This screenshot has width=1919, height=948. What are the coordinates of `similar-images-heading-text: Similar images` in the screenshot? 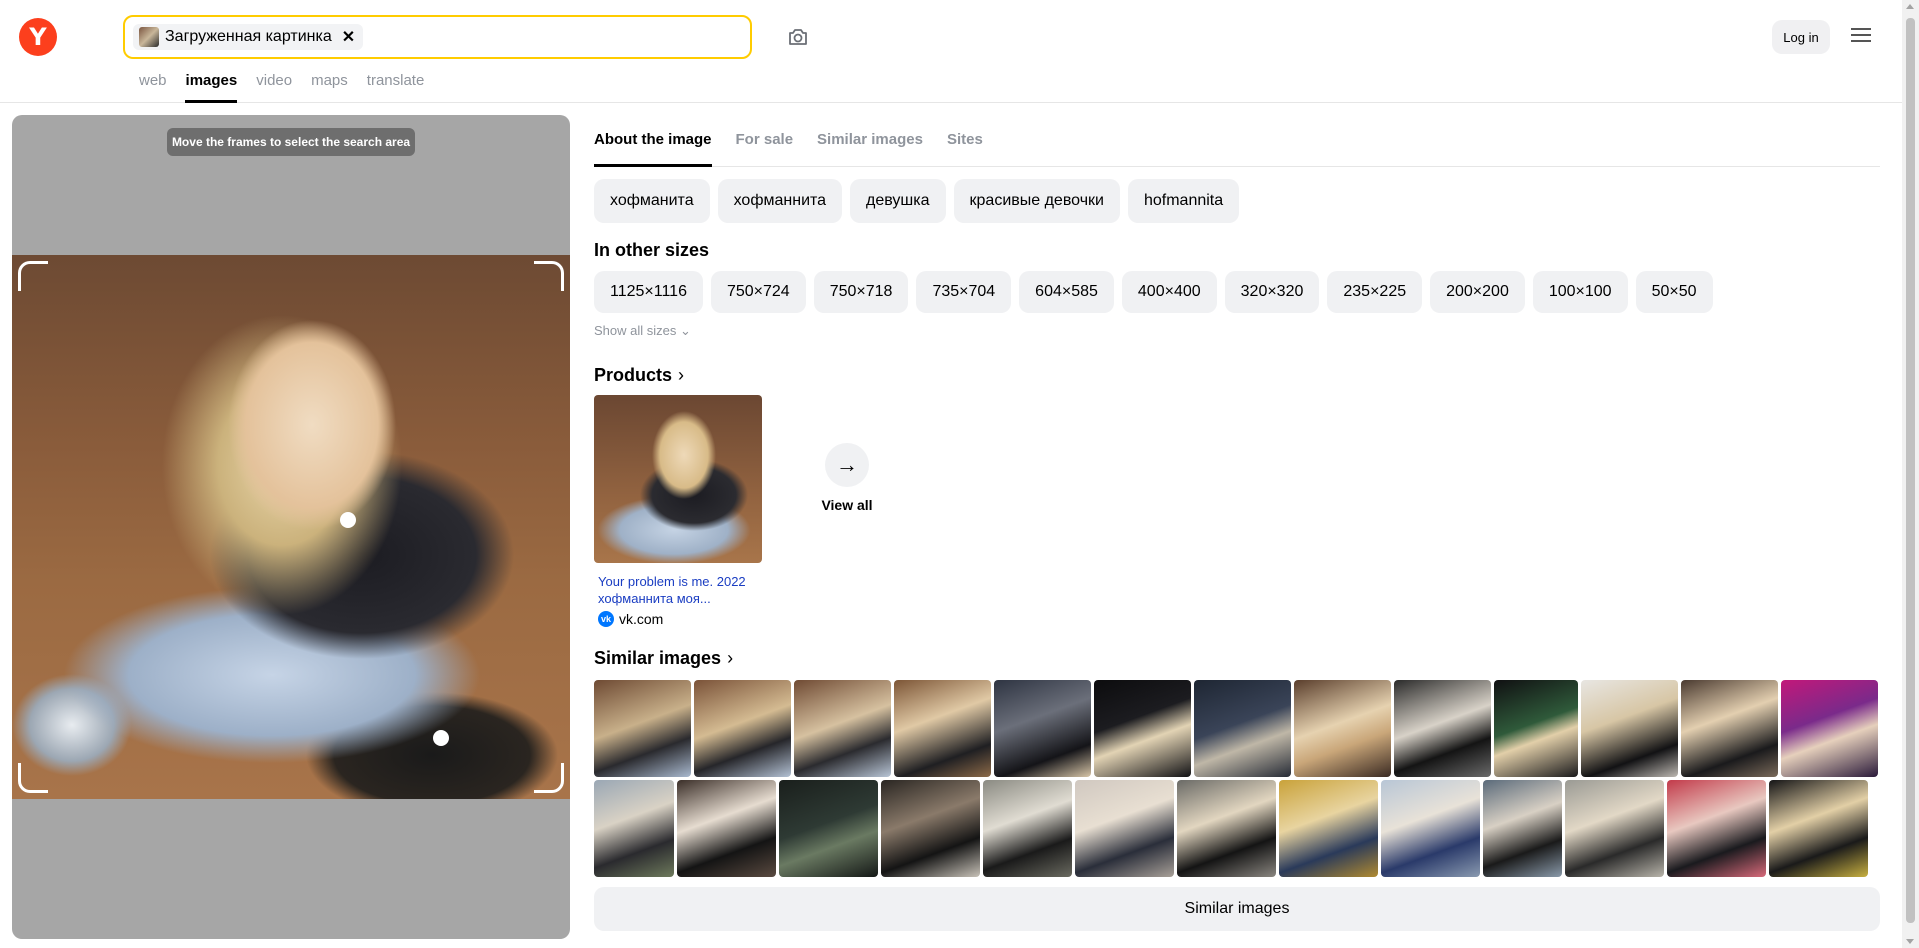 It's located at (658, 658).